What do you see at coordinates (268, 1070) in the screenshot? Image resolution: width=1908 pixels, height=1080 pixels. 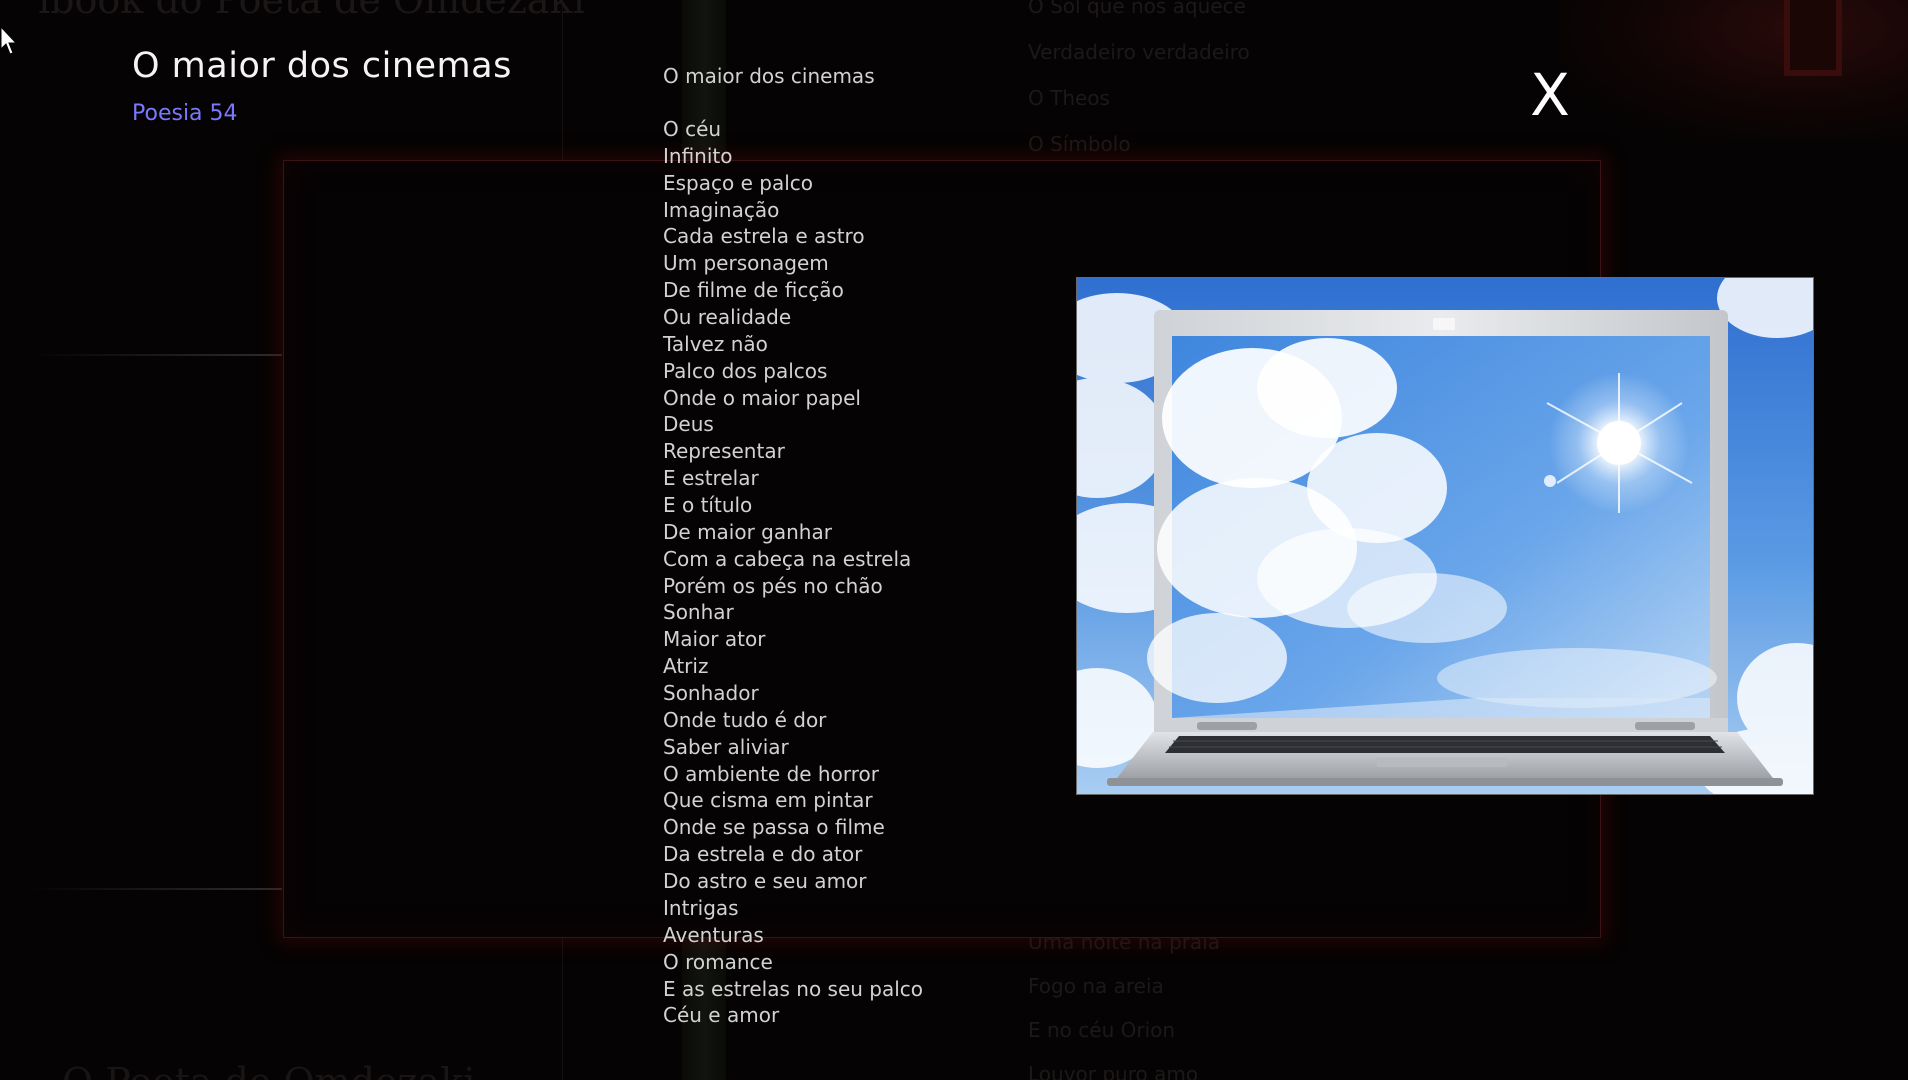 I see `background-bottom-title: O Poeta de Omdezaki` at bounding box center [268, 1070].